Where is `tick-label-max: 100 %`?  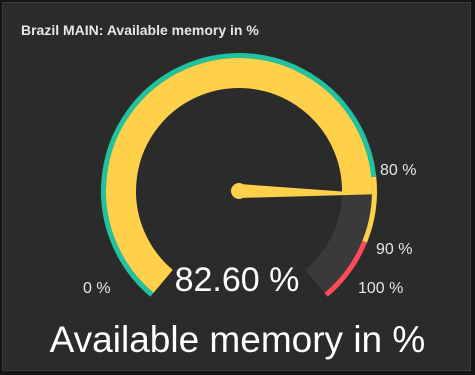 tick-label-max: 100 % is located at coordinates (380, 288).